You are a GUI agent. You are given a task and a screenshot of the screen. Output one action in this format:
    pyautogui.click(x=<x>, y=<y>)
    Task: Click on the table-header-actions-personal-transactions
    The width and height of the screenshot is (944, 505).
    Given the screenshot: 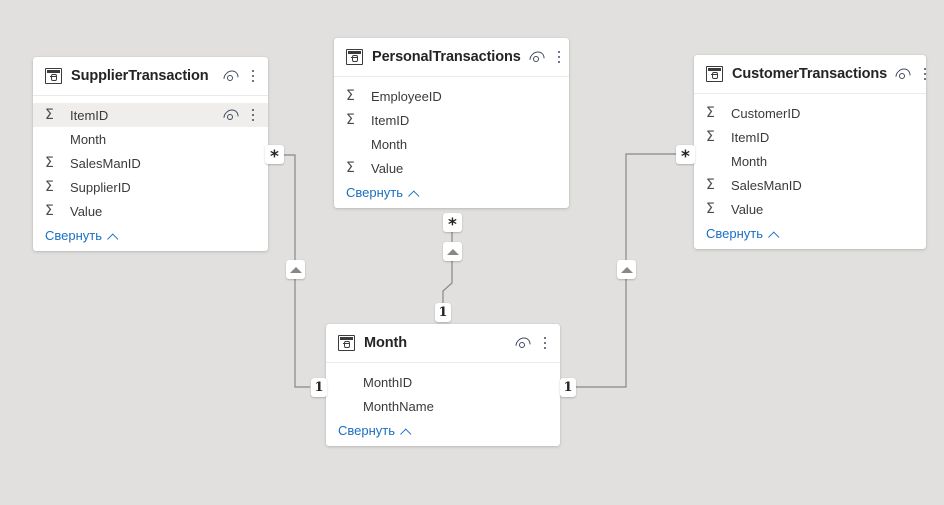 What is the action you would take?
    pyautogui.click(x=545, y=58)
    